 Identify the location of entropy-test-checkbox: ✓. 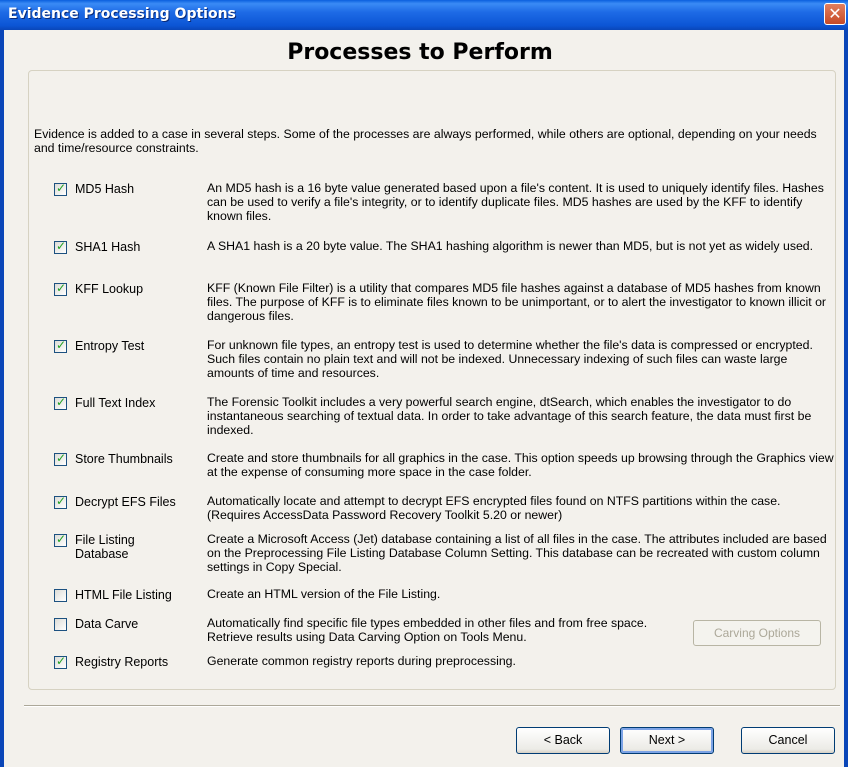
(60, 345).